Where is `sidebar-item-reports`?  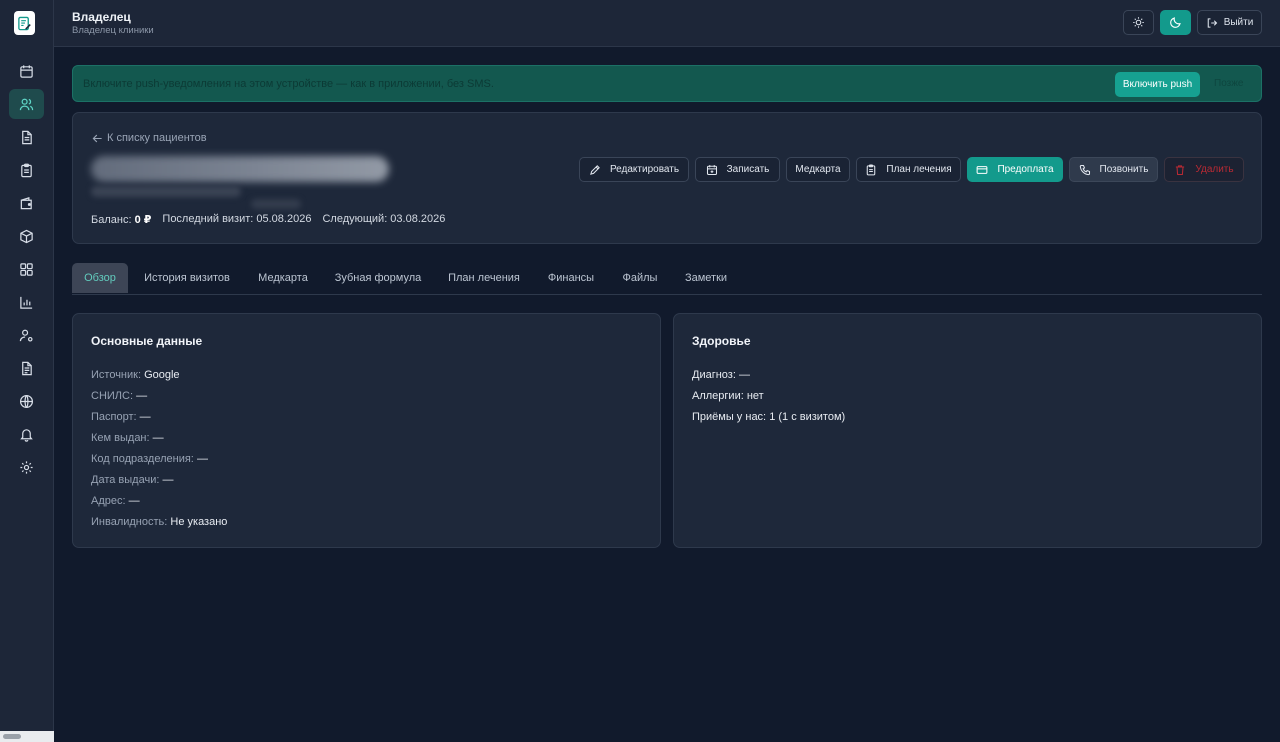
sidebar-item-reports is located at coordinates (26, 302).